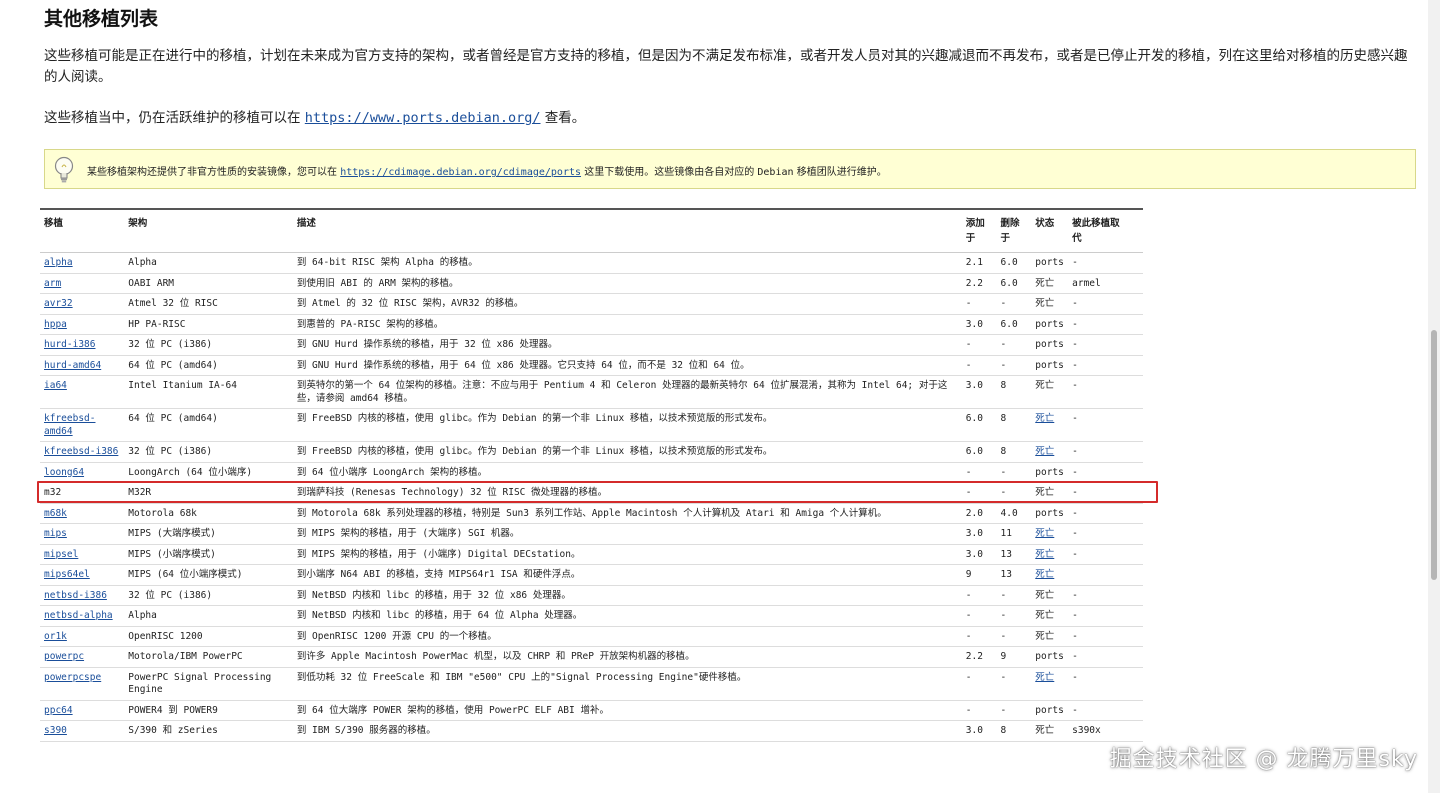 This screenshot has width=1440, height=793. I want to click on cell-arch: MIPS (64 位小端序模式), so click(208, 575).